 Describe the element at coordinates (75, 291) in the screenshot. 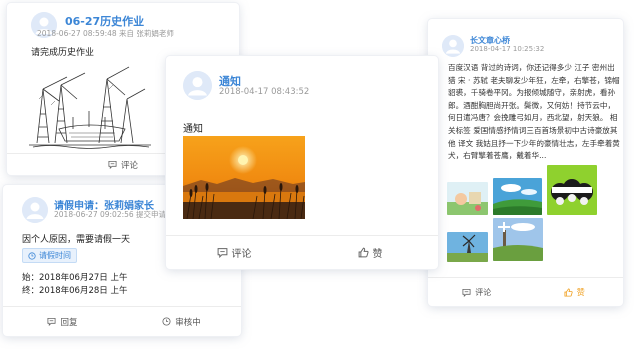

I see `leave-end: 终：2018年06月28日 上午` at that location.